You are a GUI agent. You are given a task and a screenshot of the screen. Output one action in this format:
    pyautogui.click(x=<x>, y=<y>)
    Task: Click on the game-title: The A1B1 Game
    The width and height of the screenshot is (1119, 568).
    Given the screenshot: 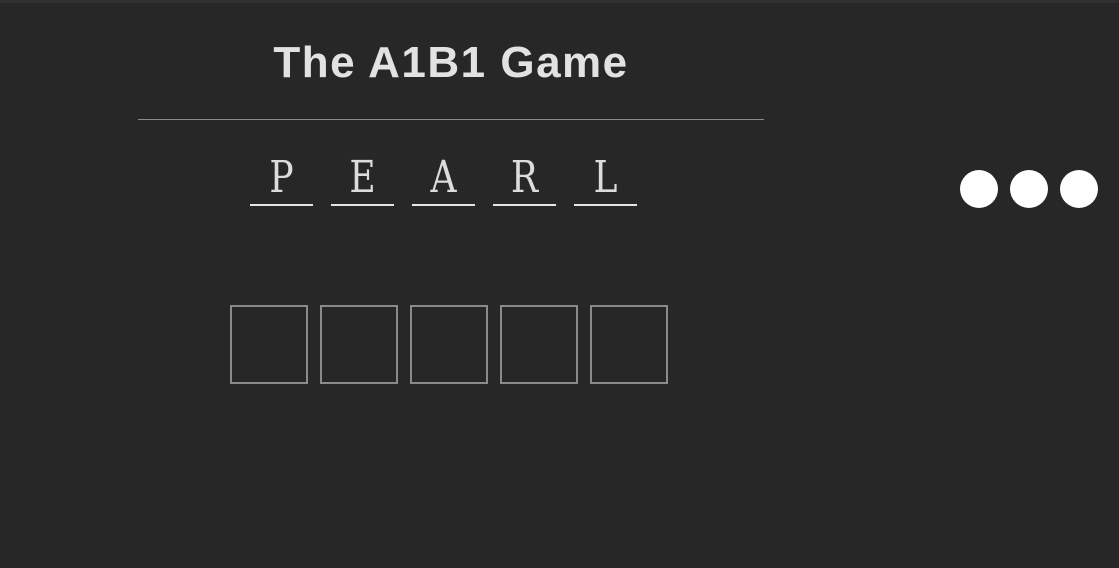 What is the action you would take?
    pyautogui.click(x=451, y=62)
    